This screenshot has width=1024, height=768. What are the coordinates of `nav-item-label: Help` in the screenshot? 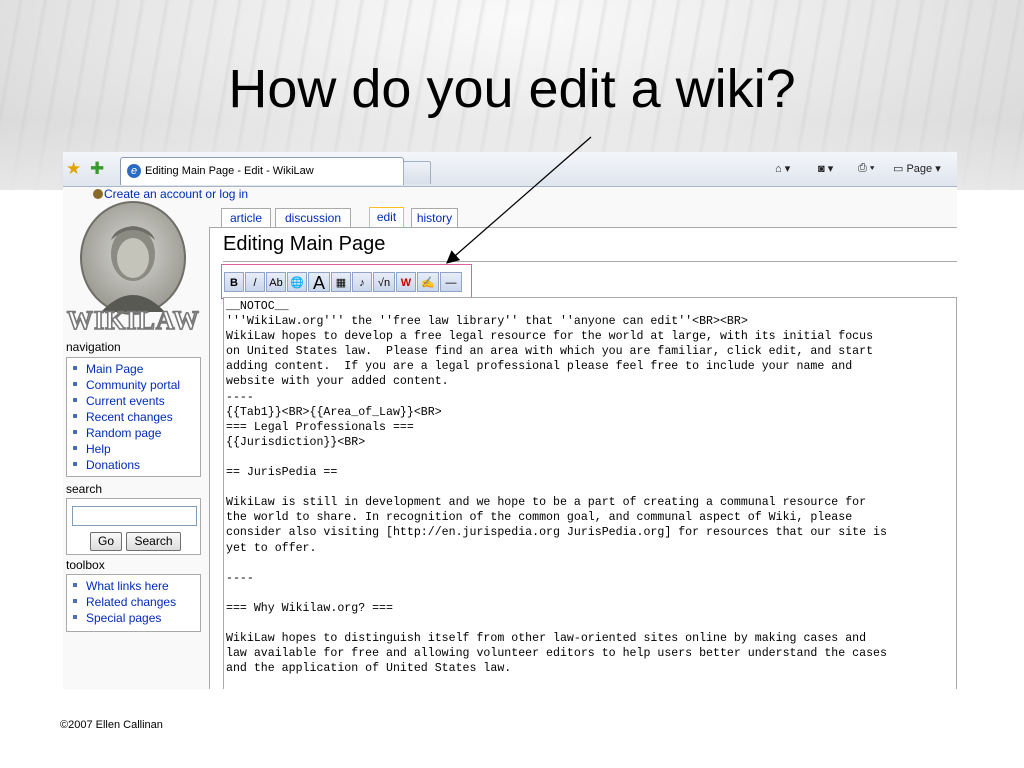 It's located at (98, 449).